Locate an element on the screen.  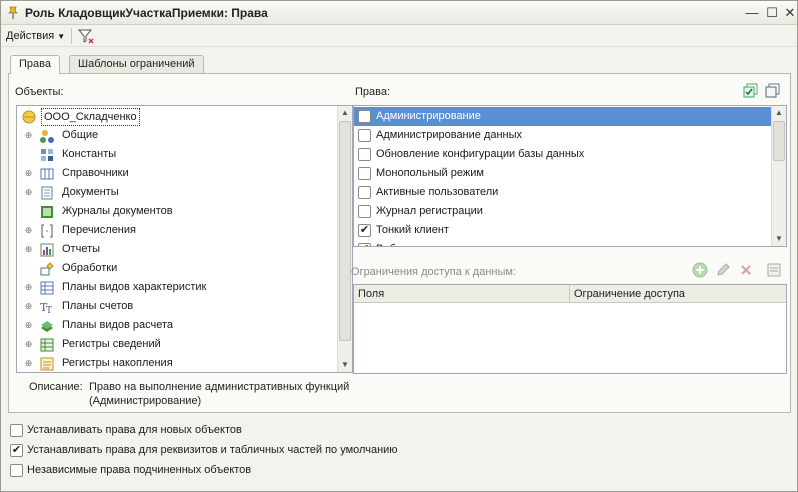
svg-text: T is located at coordinates (49, 310).